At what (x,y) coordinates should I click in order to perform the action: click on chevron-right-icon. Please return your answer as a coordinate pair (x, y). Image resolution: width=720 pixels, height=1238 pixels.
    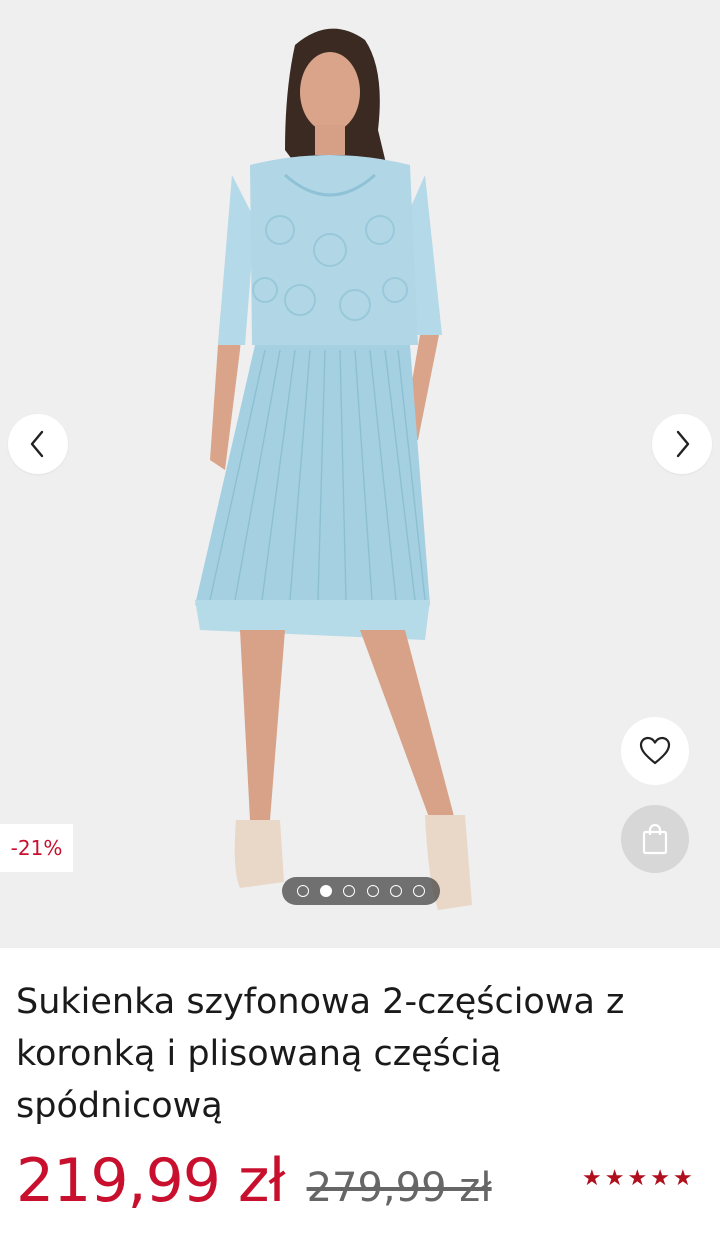
    Looking at the image, I should click on (683, 444).